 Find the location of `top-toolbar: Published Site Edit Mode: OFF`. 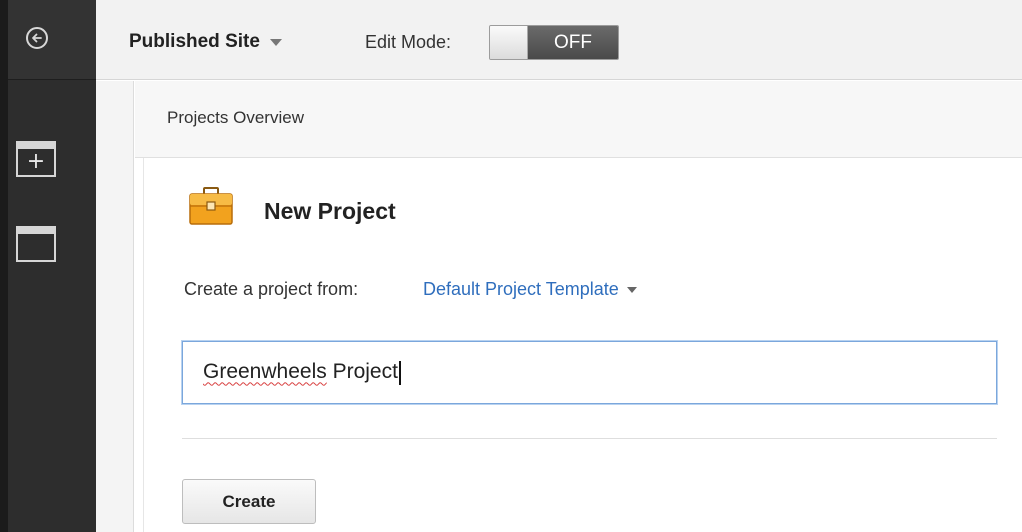

top-toolbar: Published Site Edit Mode: OFF is located at coordinates (559, 40).